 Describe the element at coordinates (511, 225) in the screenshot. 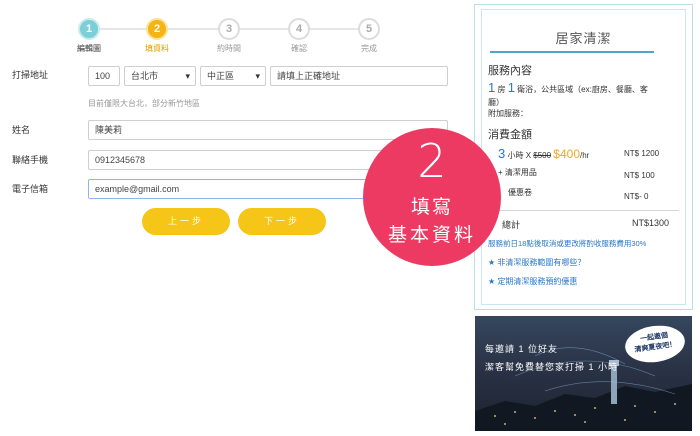

I see `total-label: 總計` at that location.